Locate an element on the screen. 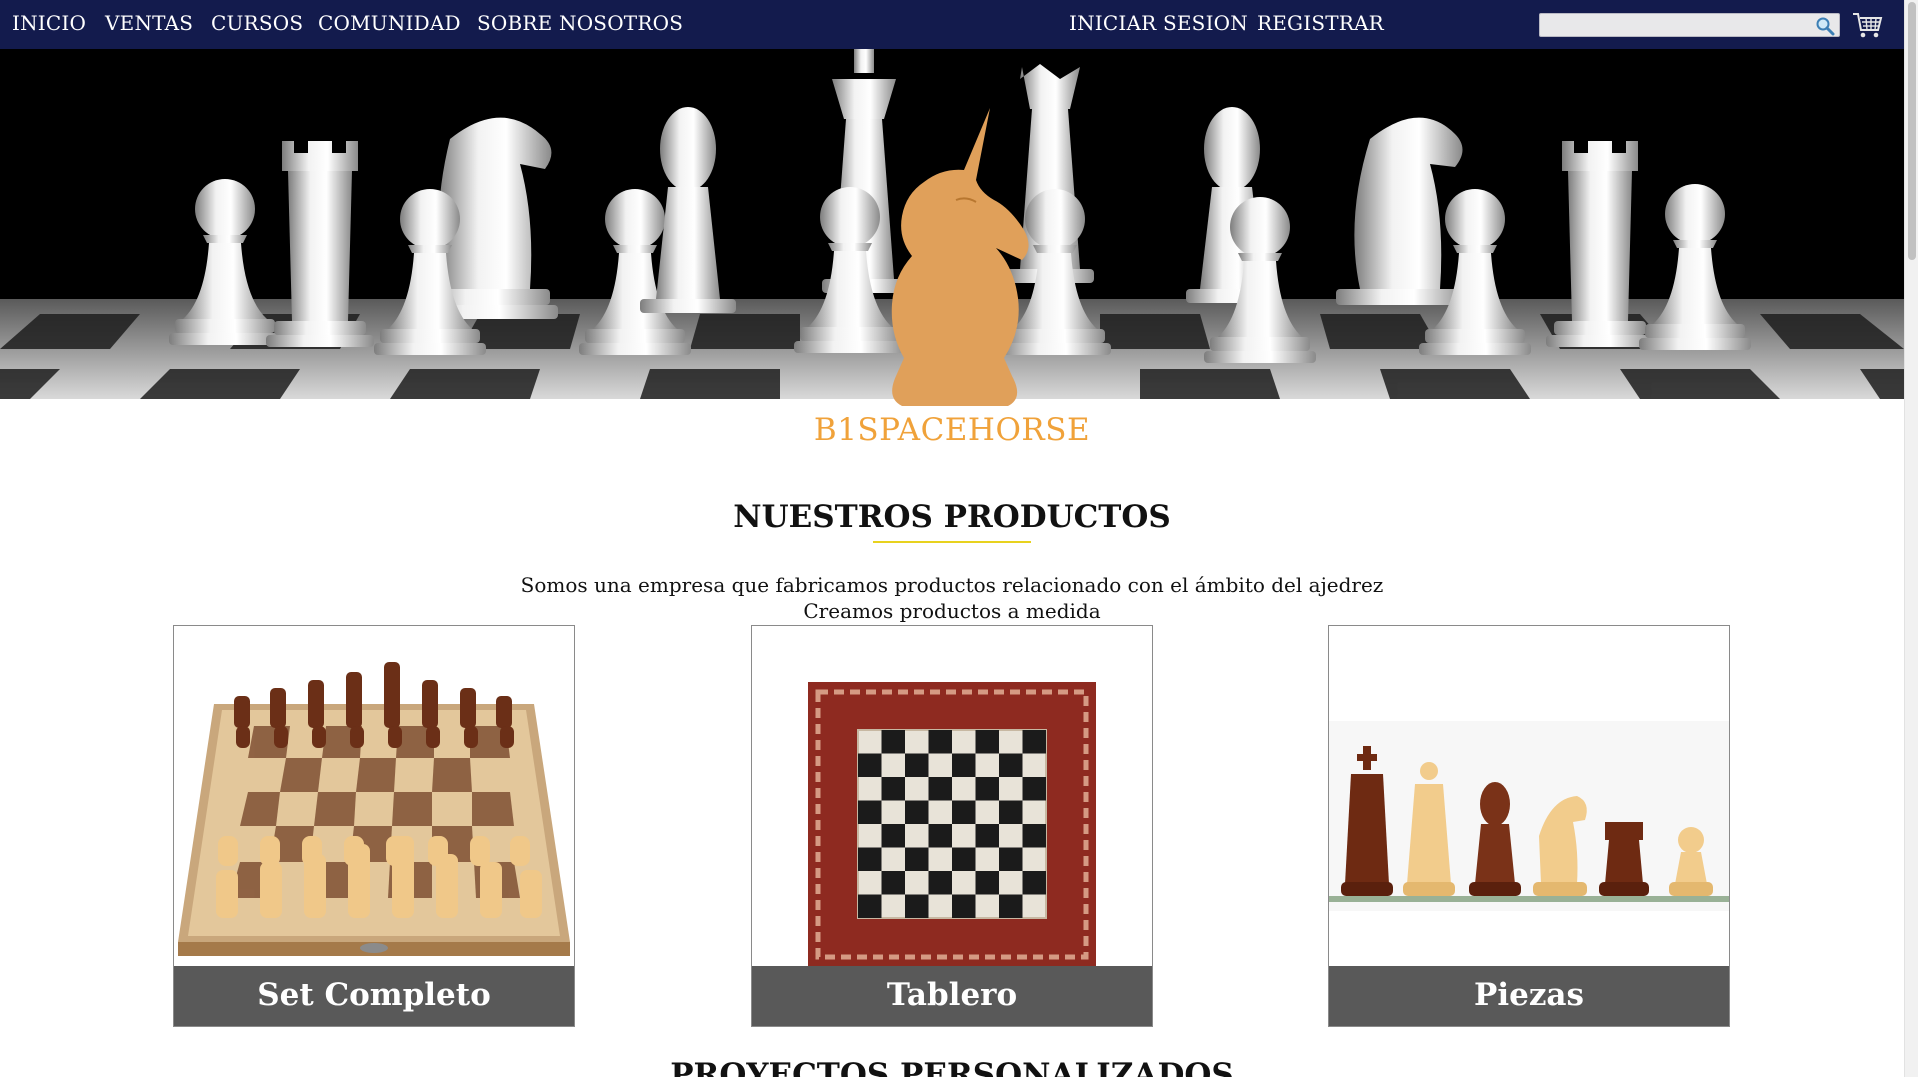  search-input is located at coordinates (1675, 25).